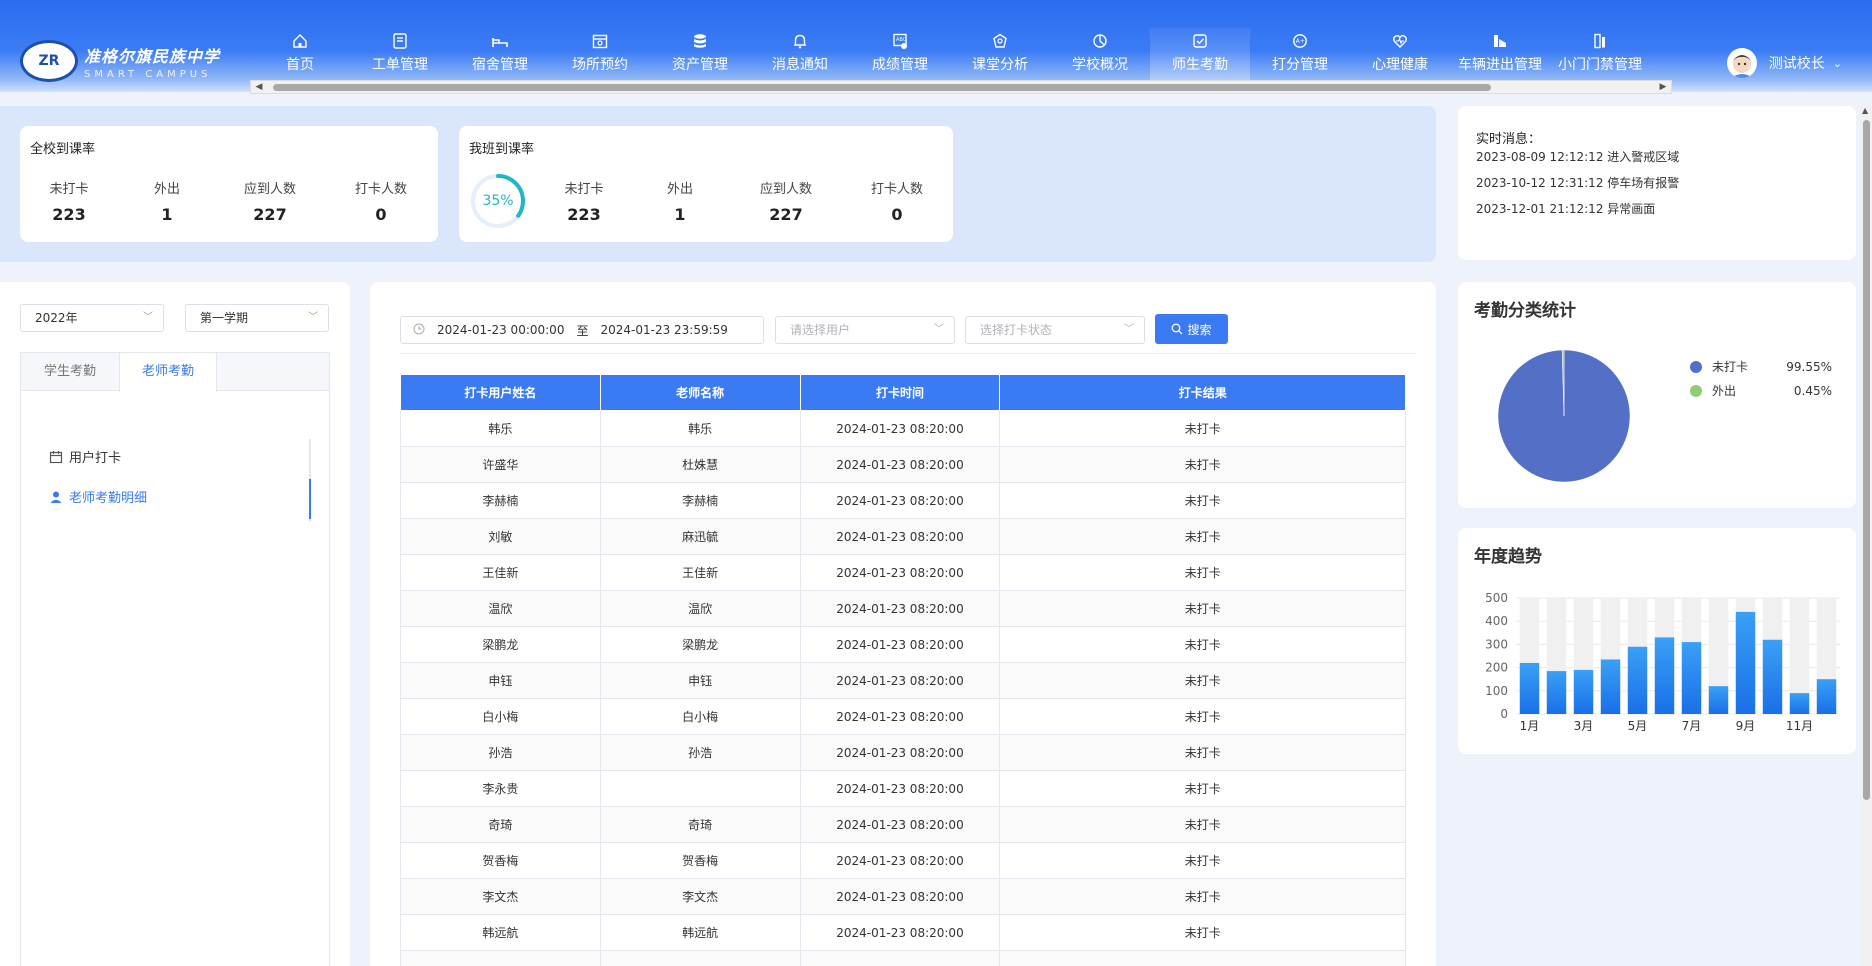 Image resolution: width=1872 pixels, height=966 pixels. Describe the element at coordinates (1866, 460) in the screenshot. I see `page-scroll-thumb` at that location.